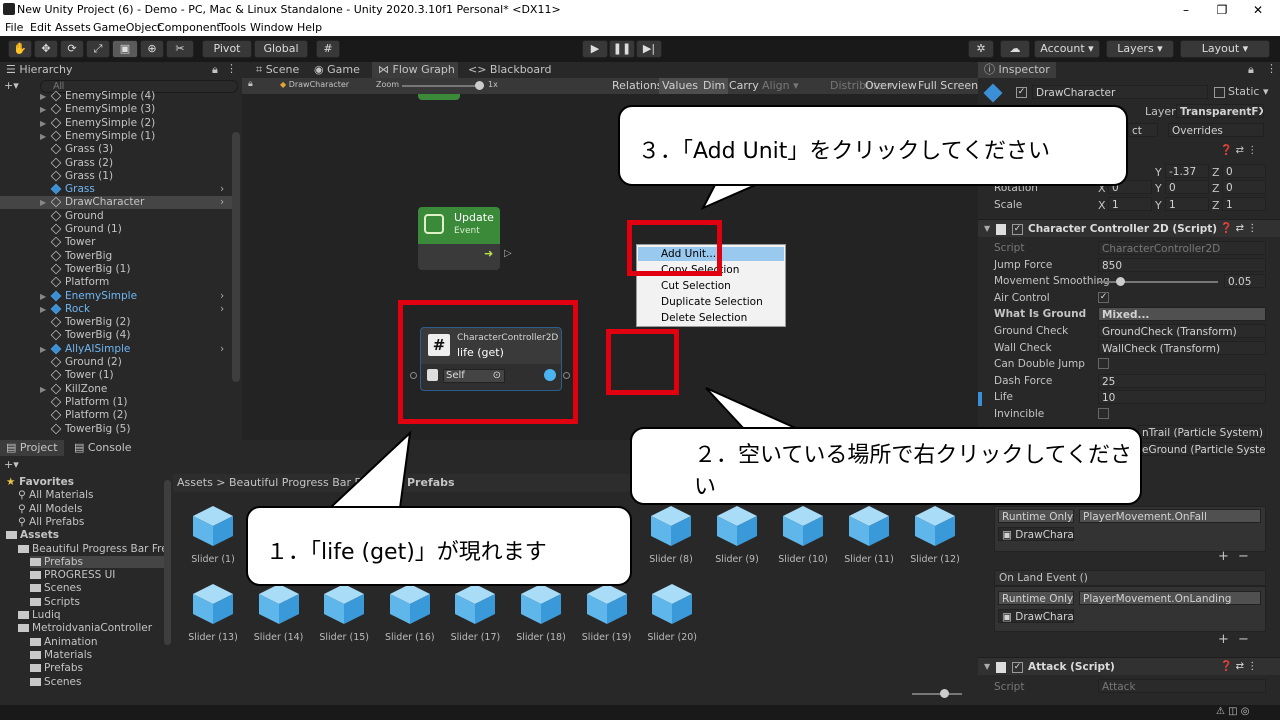 The height and width of the screenshot is (720, 1280). Describe the element at coordinates (227, 49) in the screenshot. I see `pivot-toggle: Pivot` at that location.